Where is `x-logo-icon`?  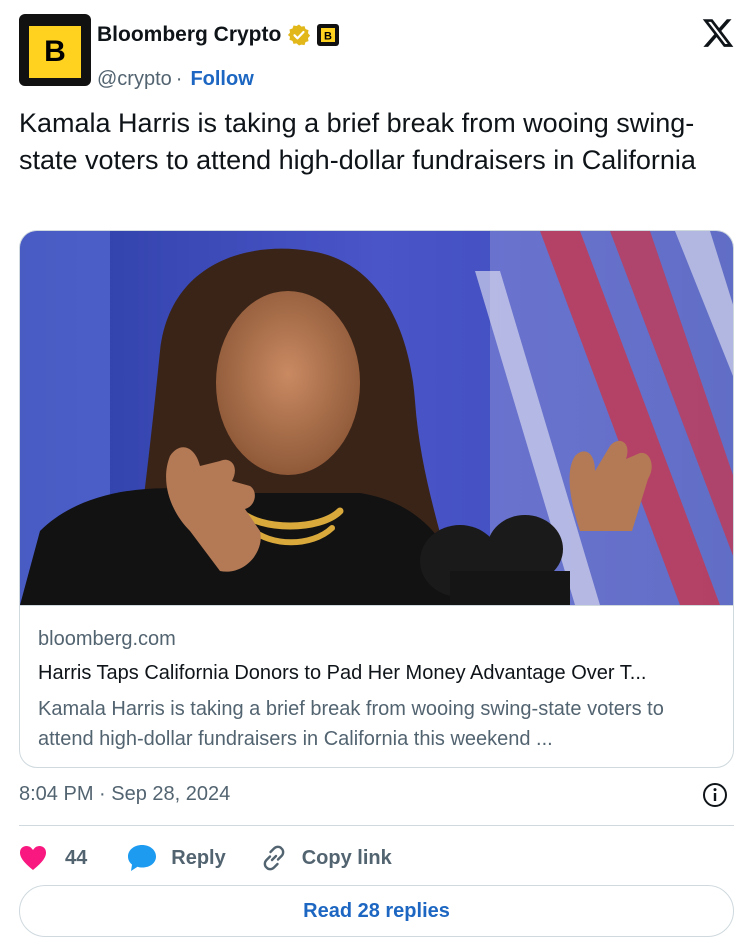 x-logo-icon is located at coordinates (718, 33).